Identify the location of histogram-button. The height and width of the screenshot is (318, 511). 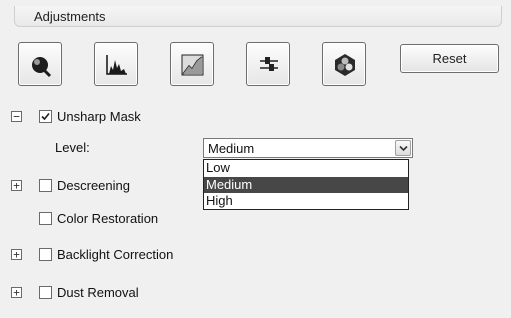
(116, 64).